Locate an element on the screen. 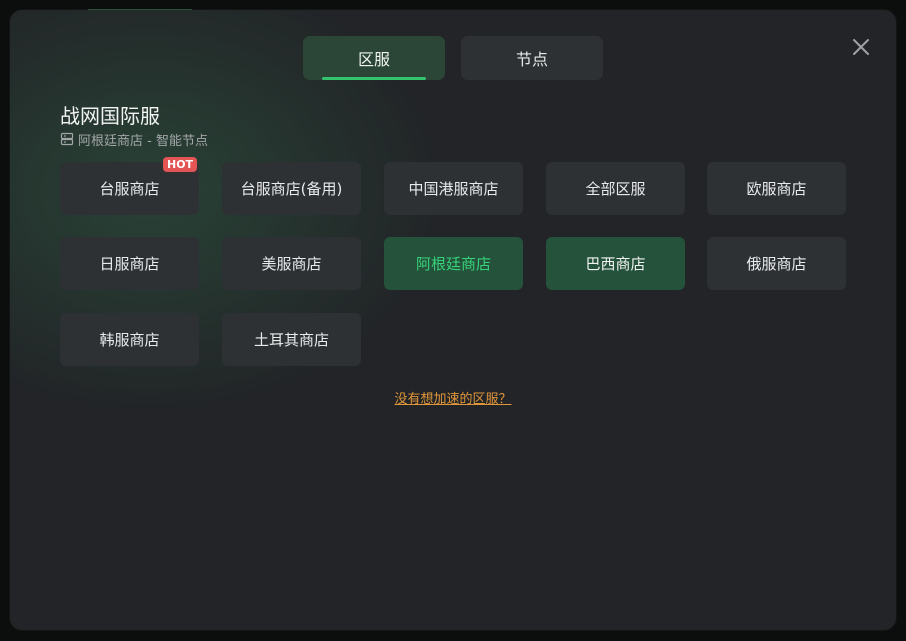  hot-badge: HOT is located at coordinates (180, 164).